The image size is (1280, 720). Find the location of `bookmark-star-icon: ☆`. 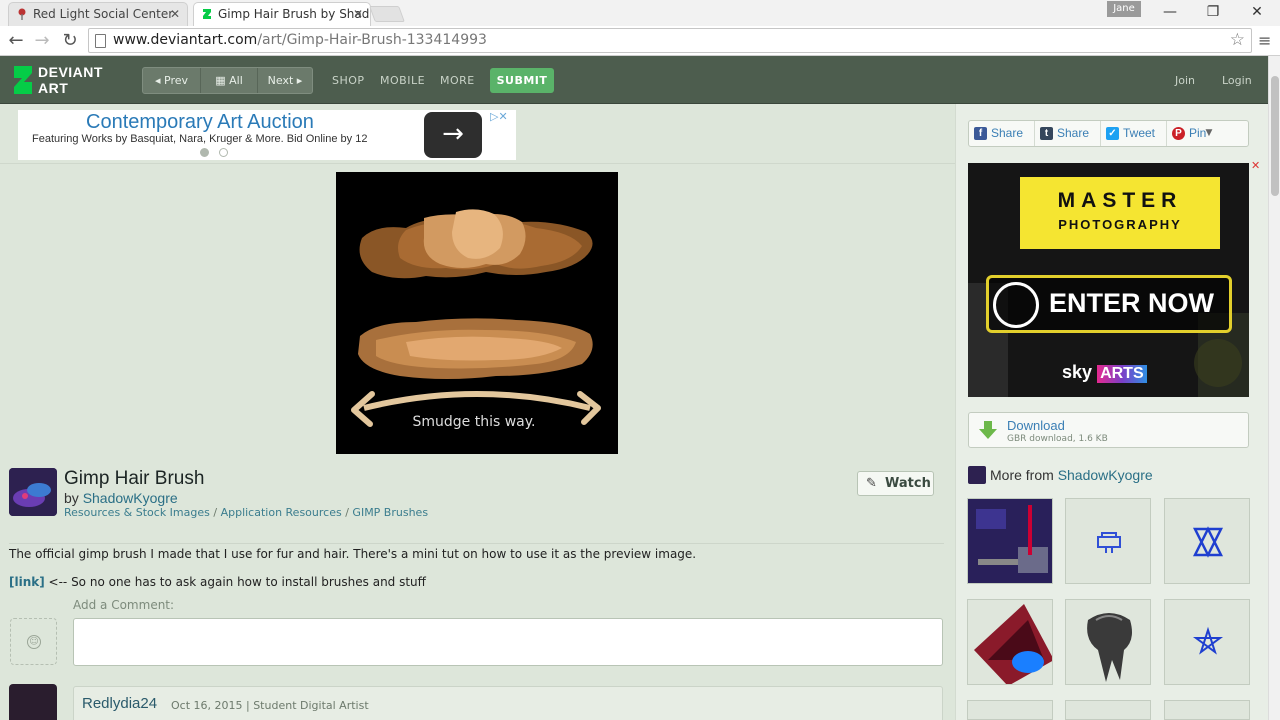

bookmark-star-icon: ☆ is located at coordinates (1237, 40).